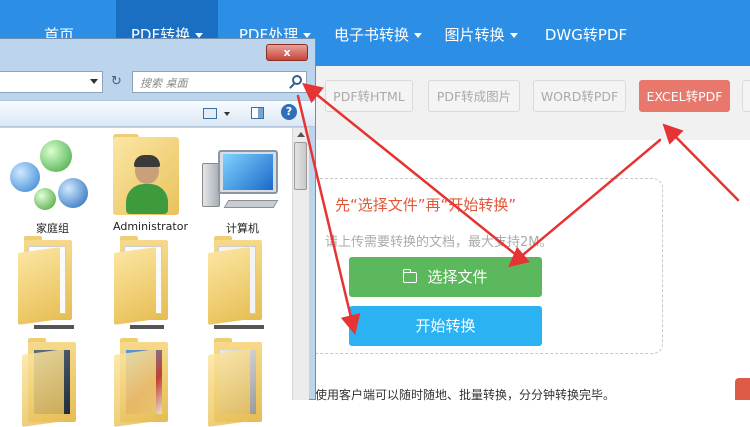 The width and height of the screenshot is (750, 427). Describe the element at coordinates (701, 162) in the screenshot. I see `arrow-to-excel-button` at that location.